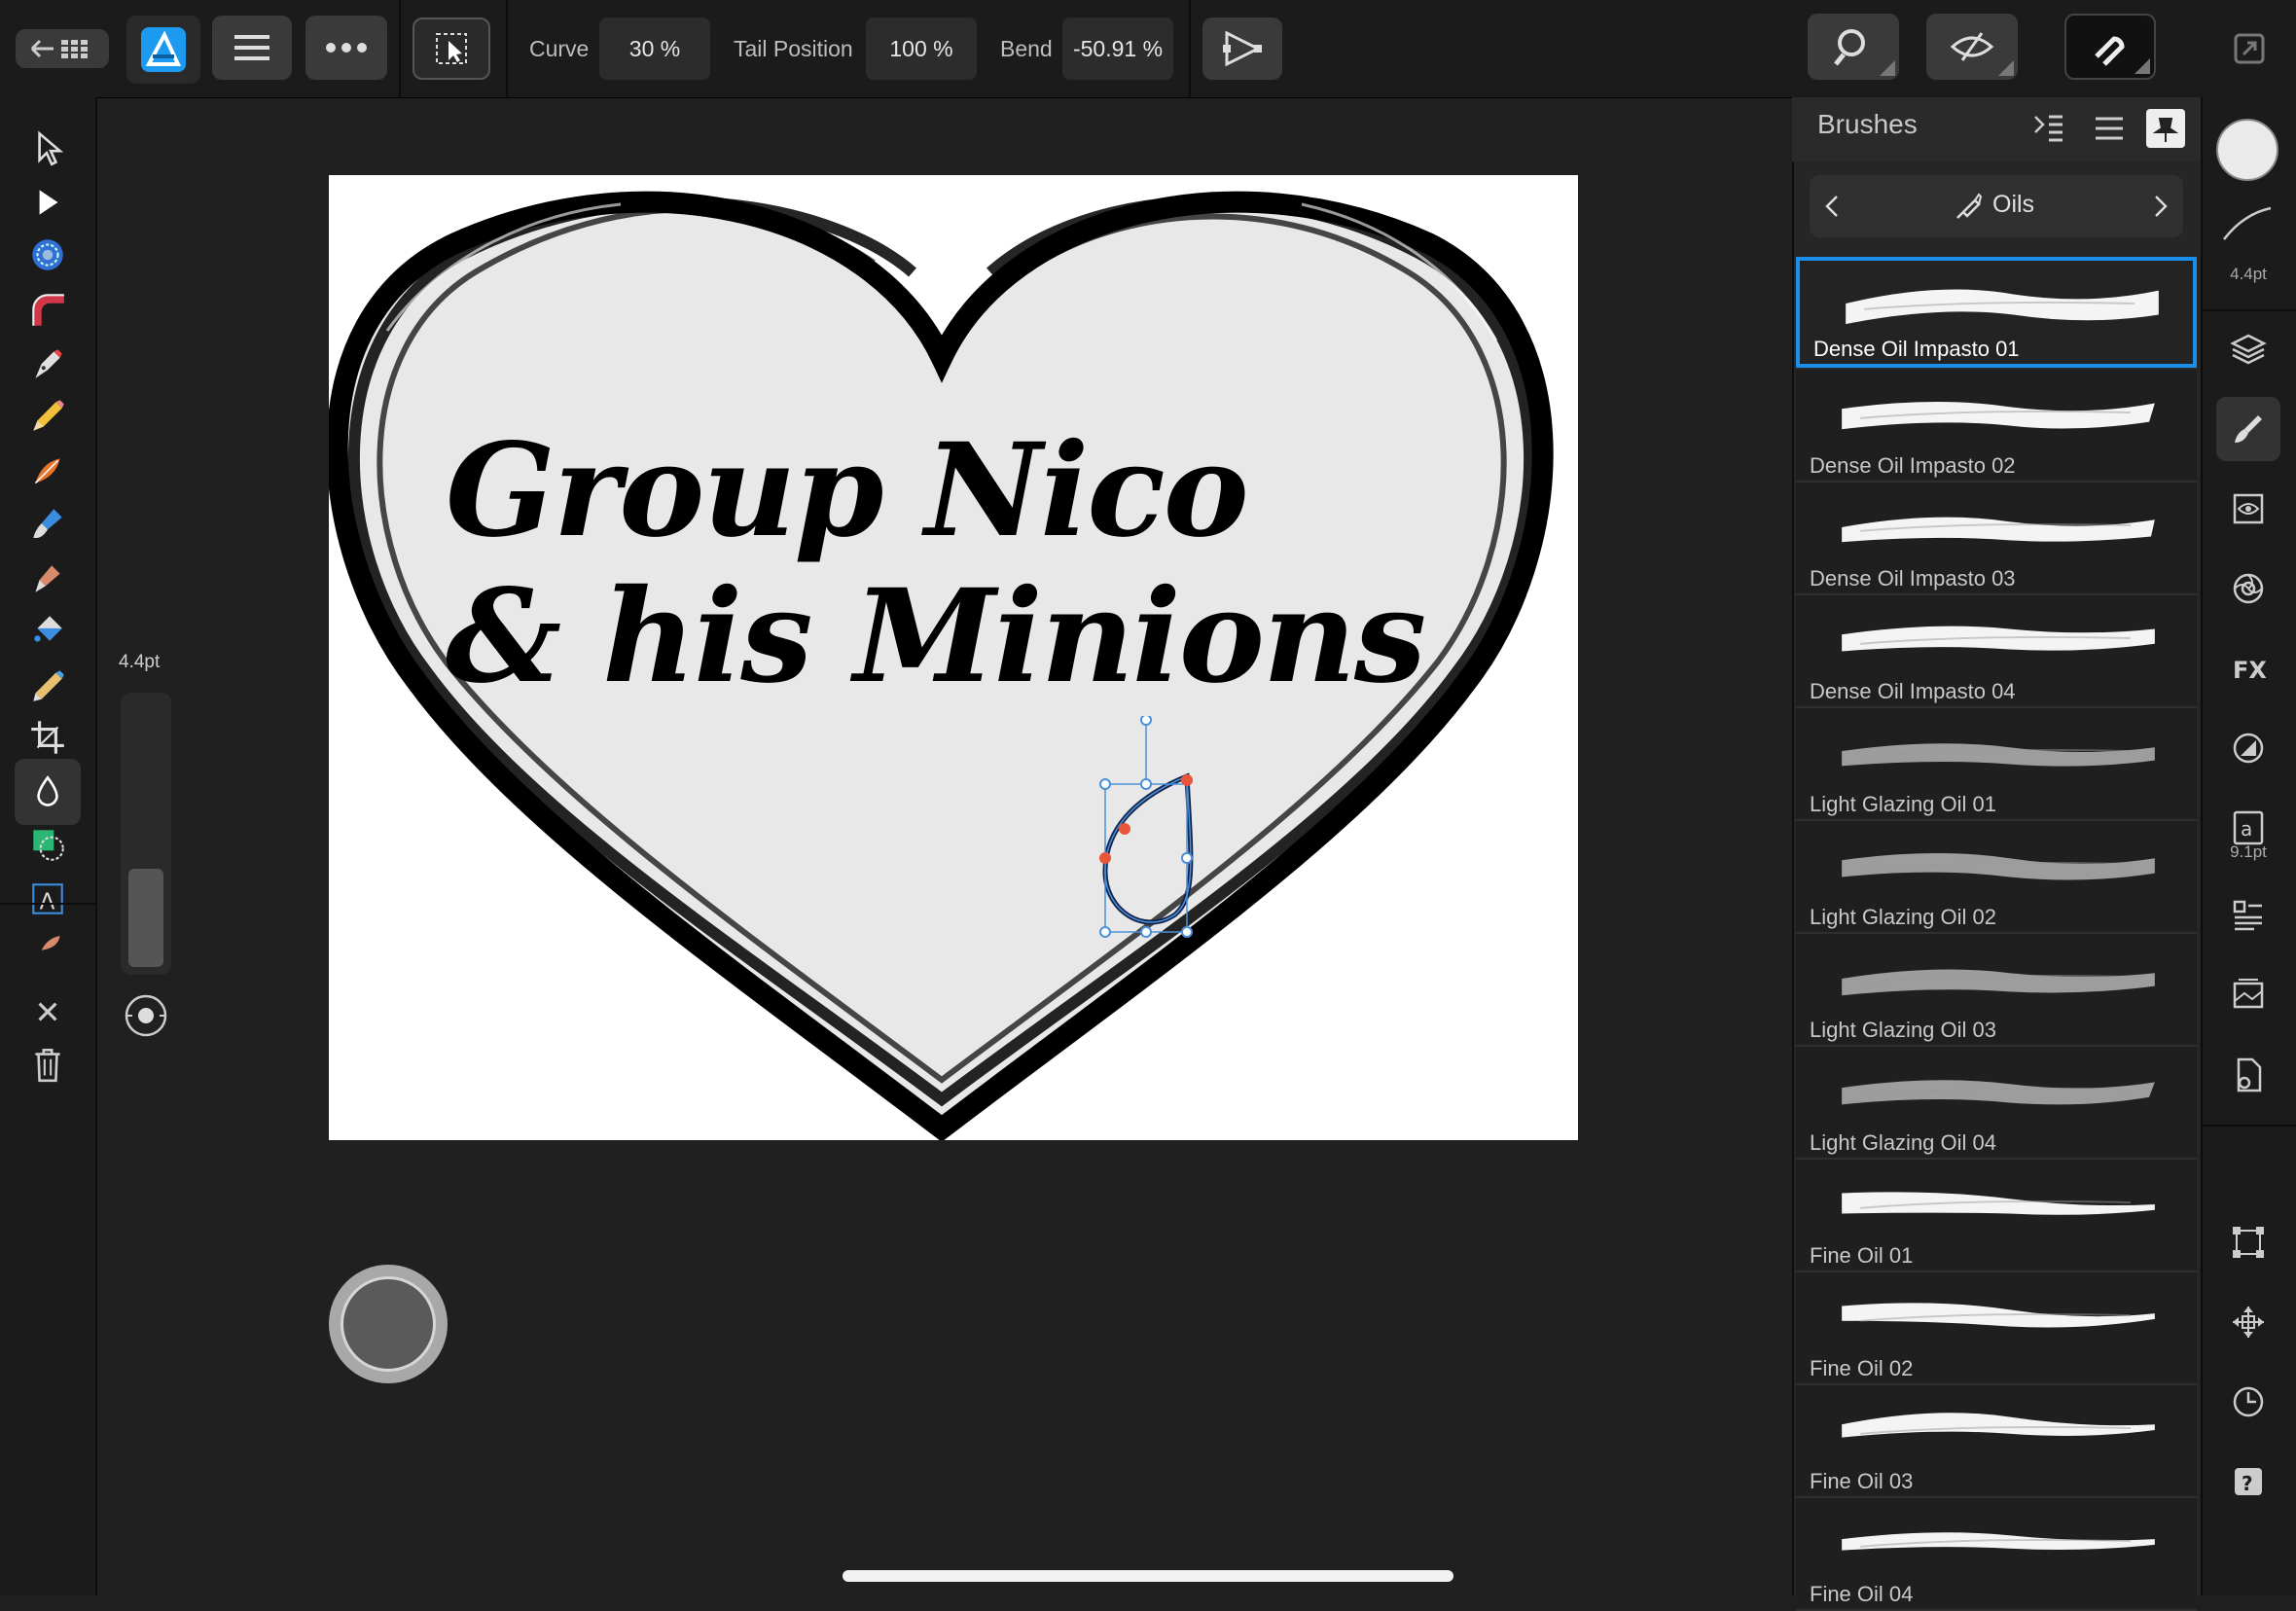  I want to click on trash-icon, so click(47, 1065).